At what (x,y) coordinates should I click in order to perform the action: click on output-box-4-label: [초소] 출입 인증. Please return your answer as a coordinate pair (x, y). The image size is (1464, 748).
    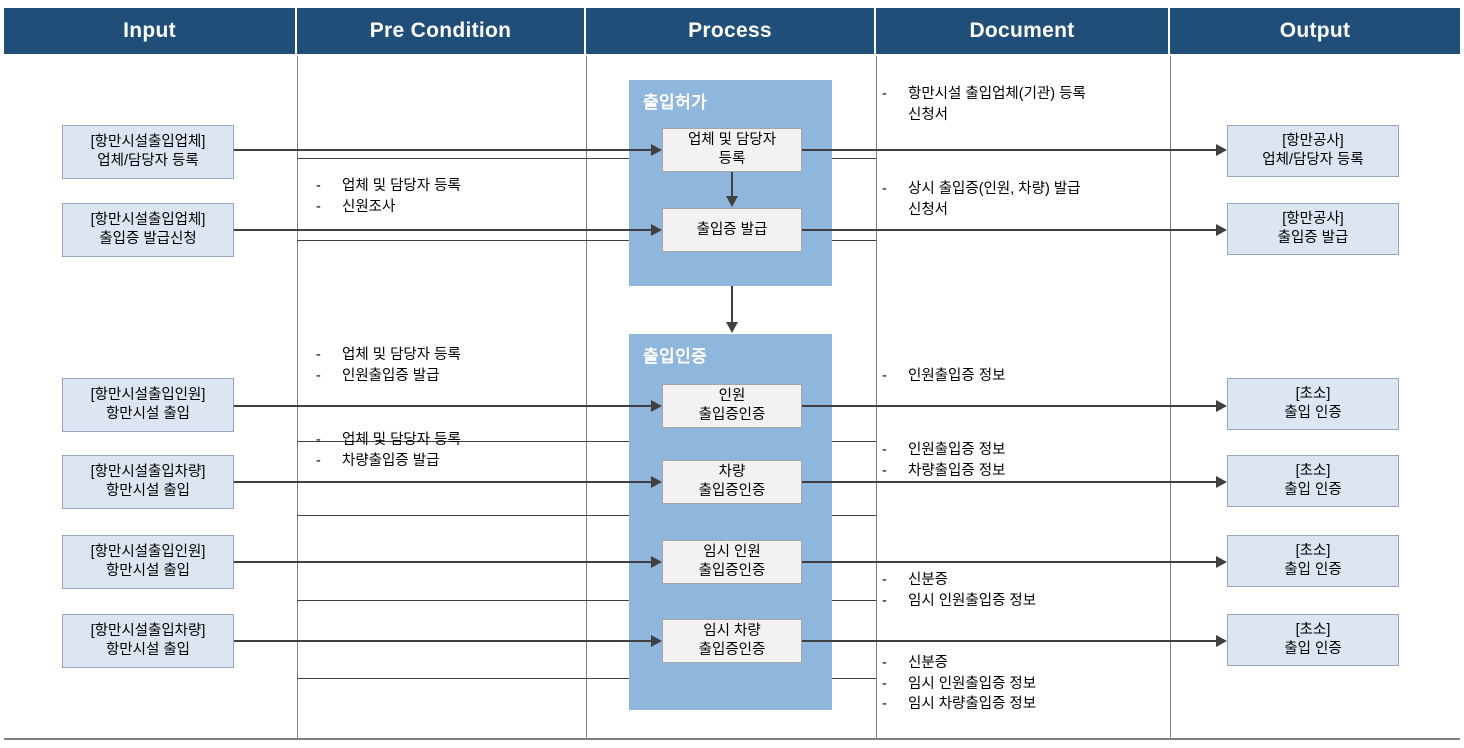
    Looking at the image, I should click on (1313, 480).